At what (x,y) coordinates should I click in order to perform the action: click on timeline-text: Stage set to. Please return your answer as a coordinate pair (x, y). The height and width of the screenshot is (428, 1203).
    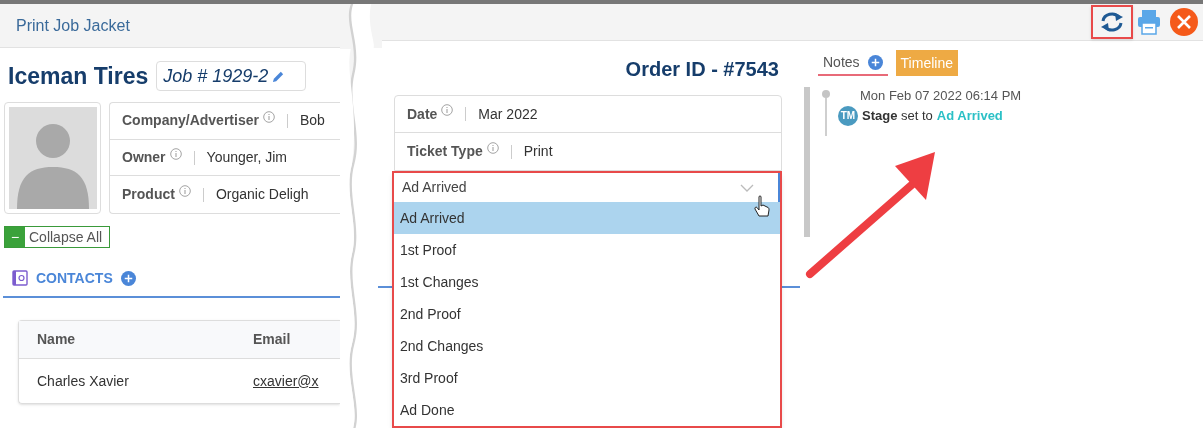
    Looking at the image, I should click on (897, 115).